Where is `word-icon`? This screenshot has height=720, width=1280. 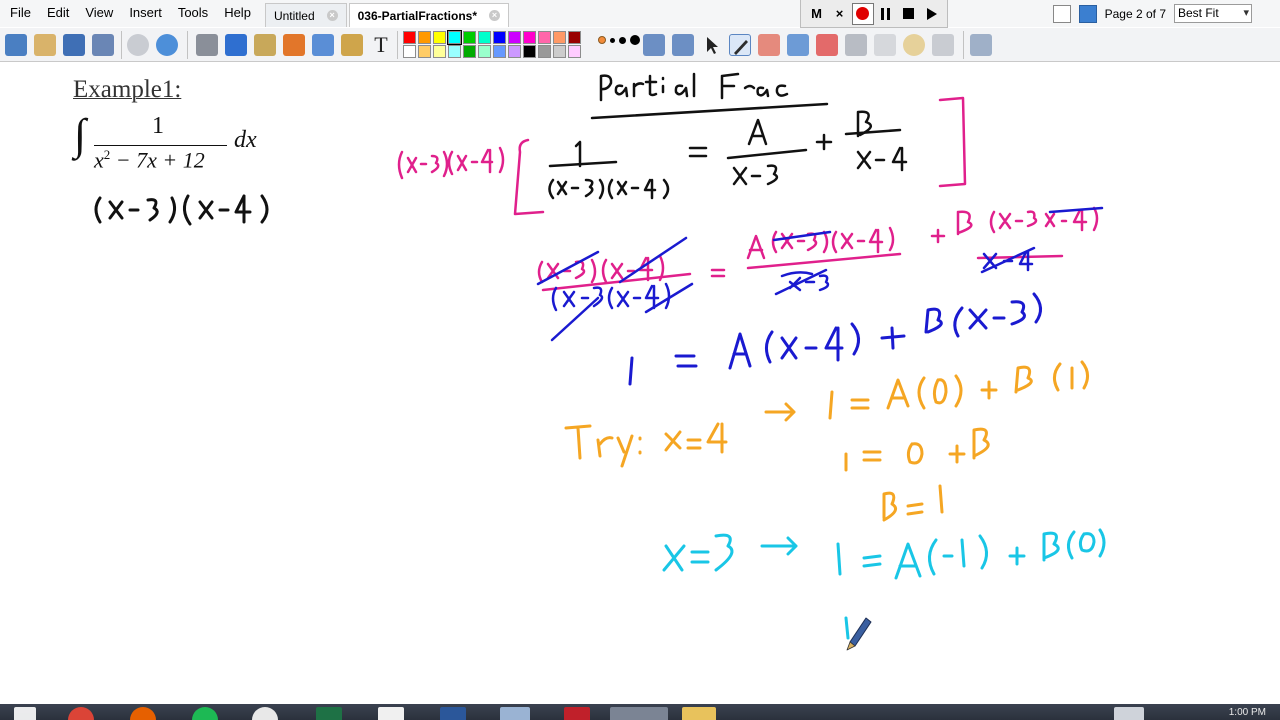 word-icon is located at coordinates (453, 713).